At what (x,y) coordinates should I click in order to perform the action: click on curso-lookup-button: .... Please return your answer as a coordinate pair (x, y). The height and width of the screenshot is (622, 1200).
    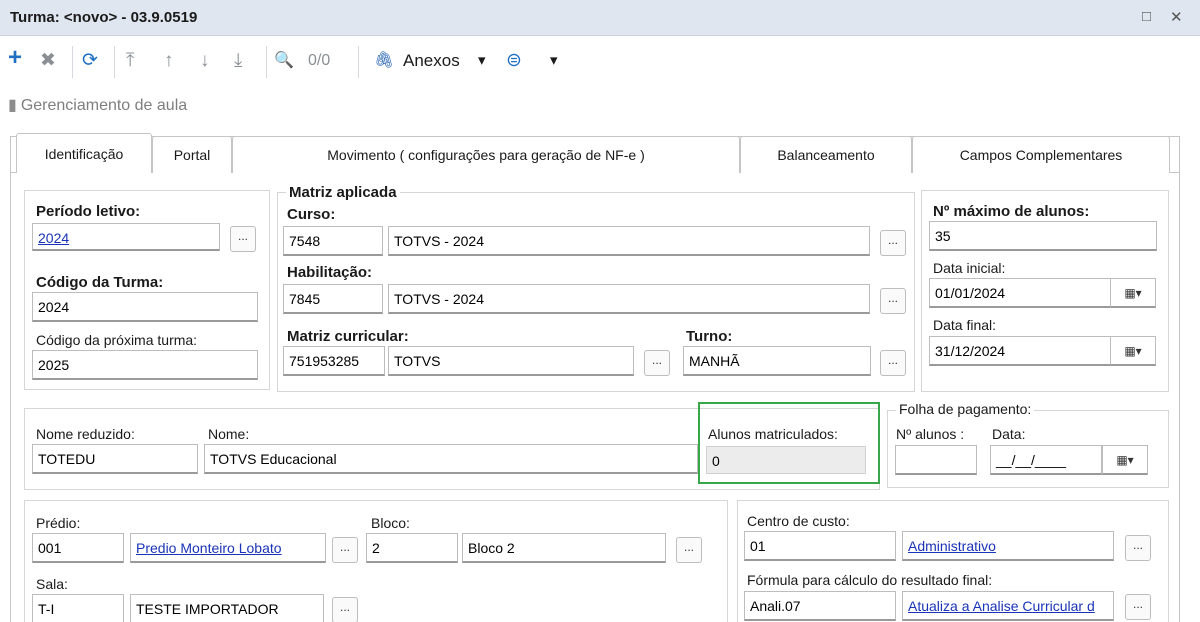
    Looking at the image, I should click on (893, 243).